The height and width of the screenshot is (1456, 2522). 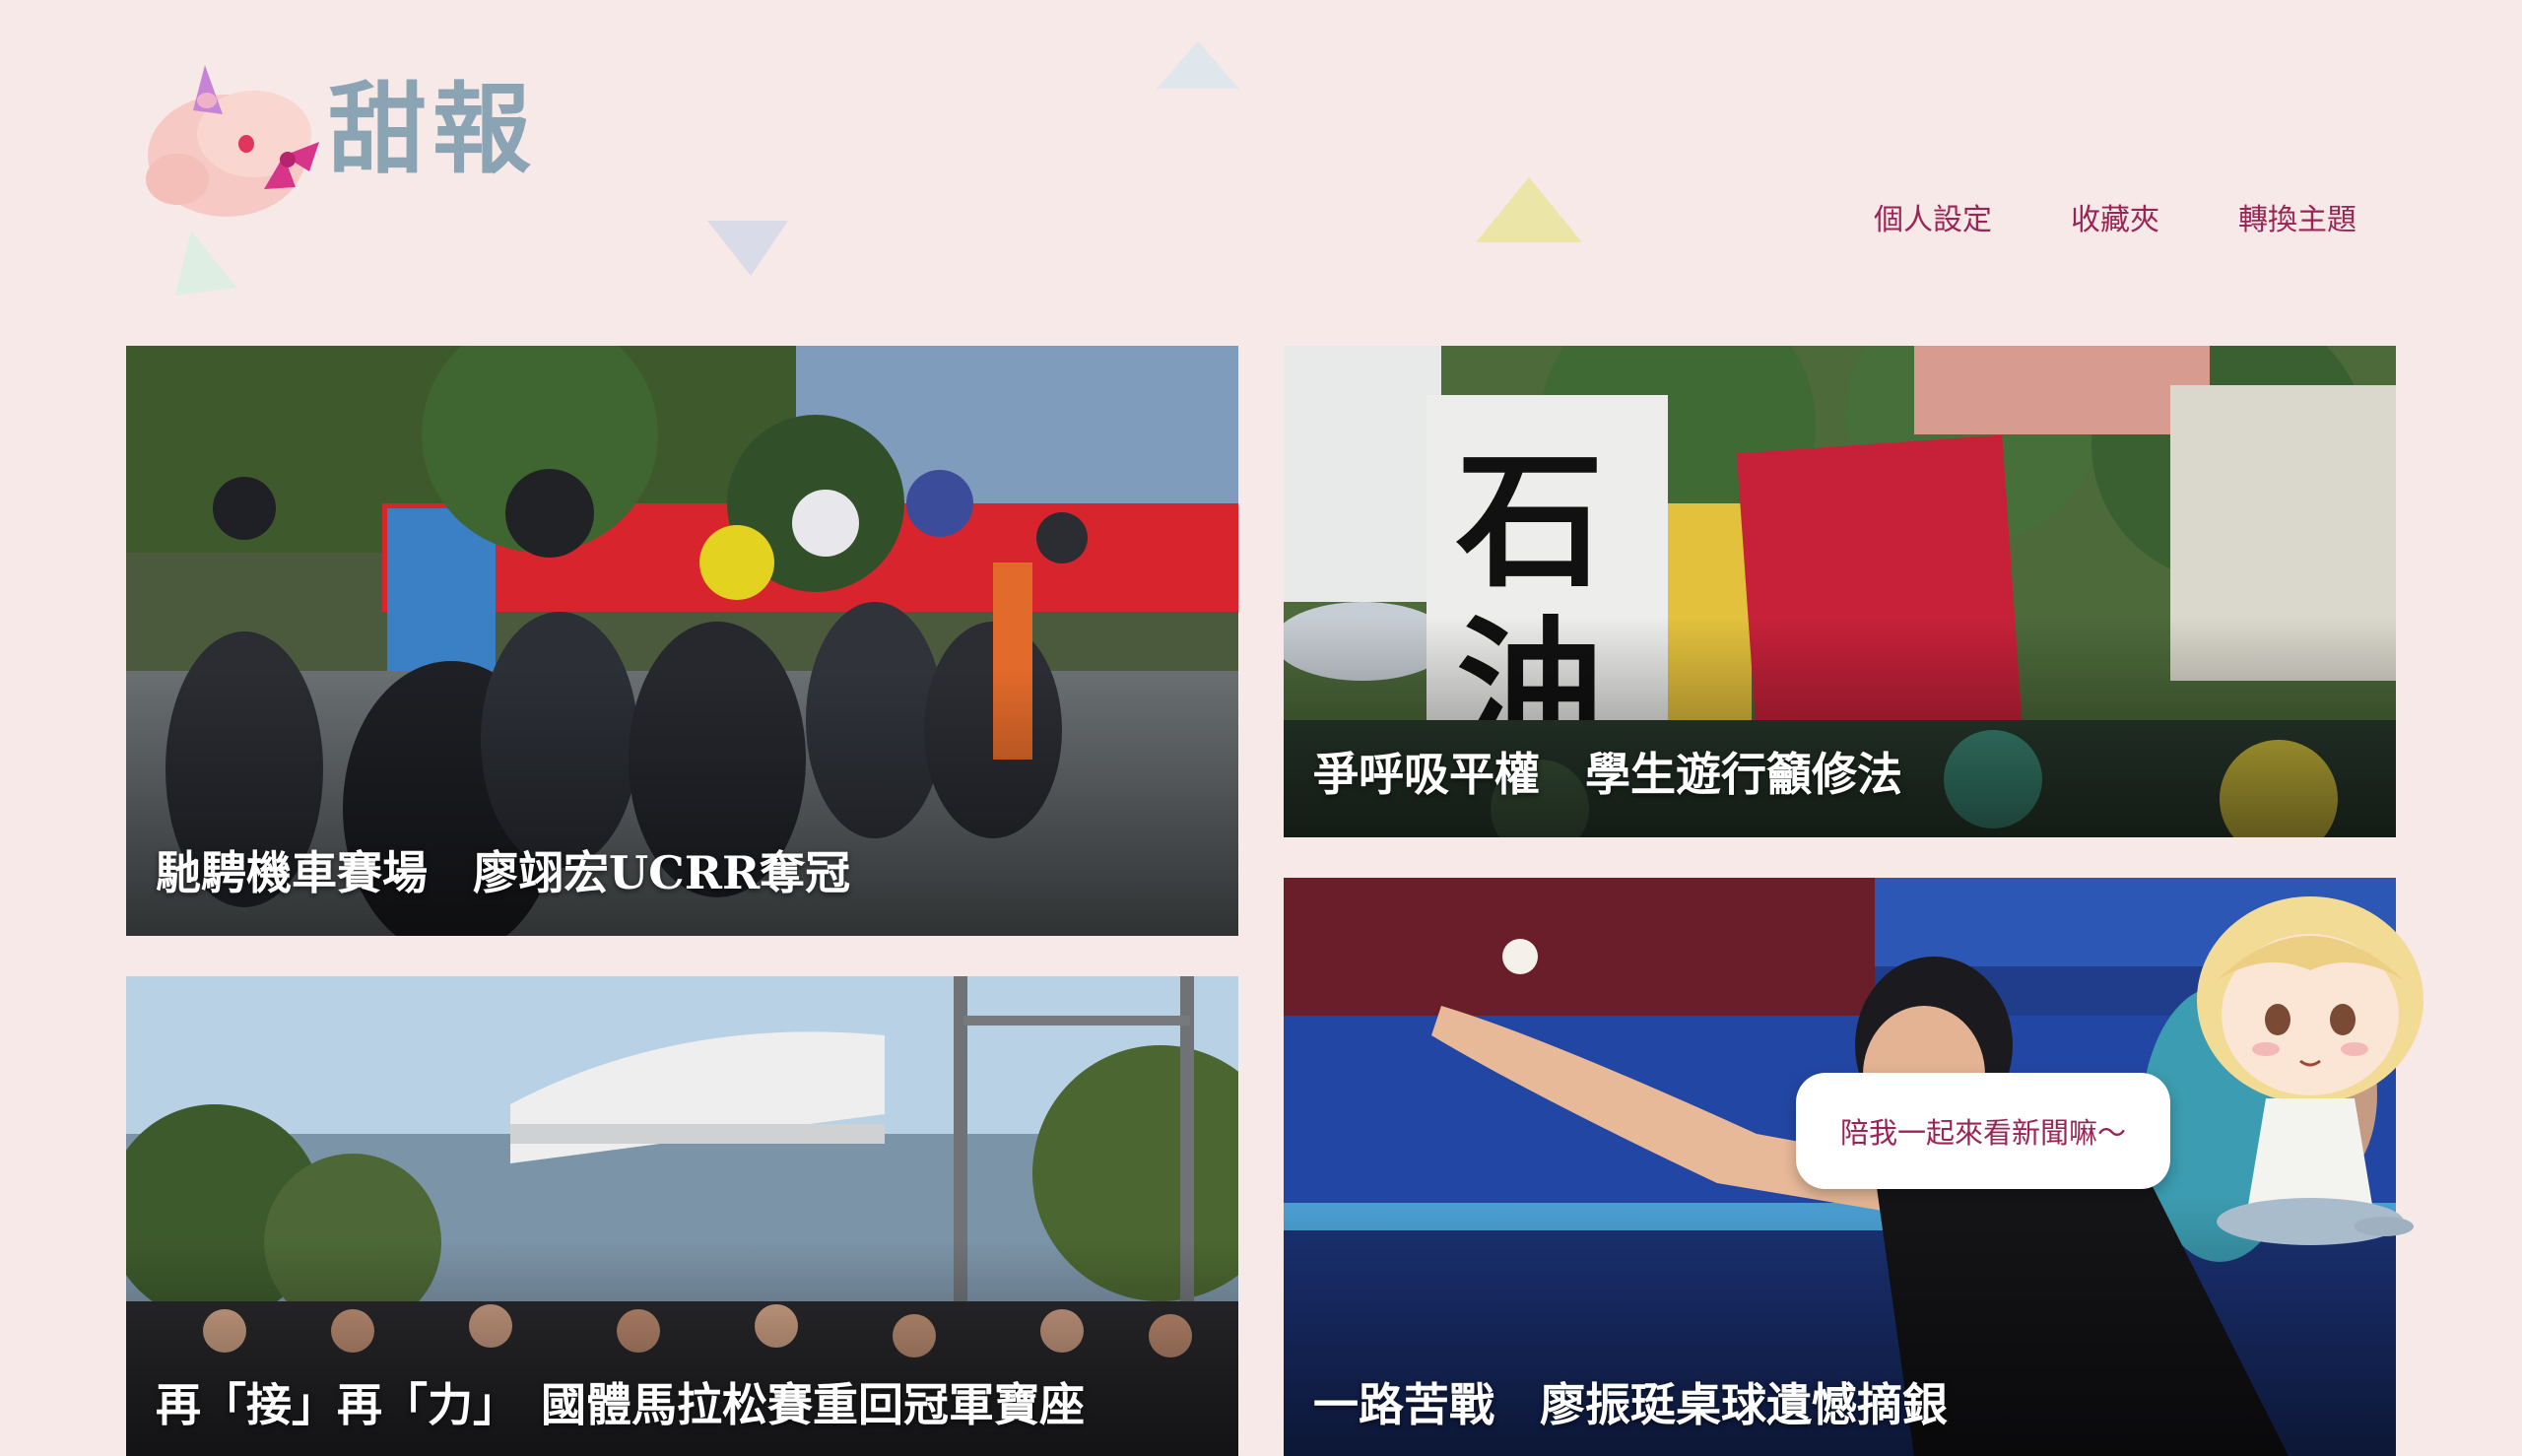 What do you see at coordinates (432, 130) in the screenshot?
I see `brand-name: 甜報` at bounding box center [432, 130].